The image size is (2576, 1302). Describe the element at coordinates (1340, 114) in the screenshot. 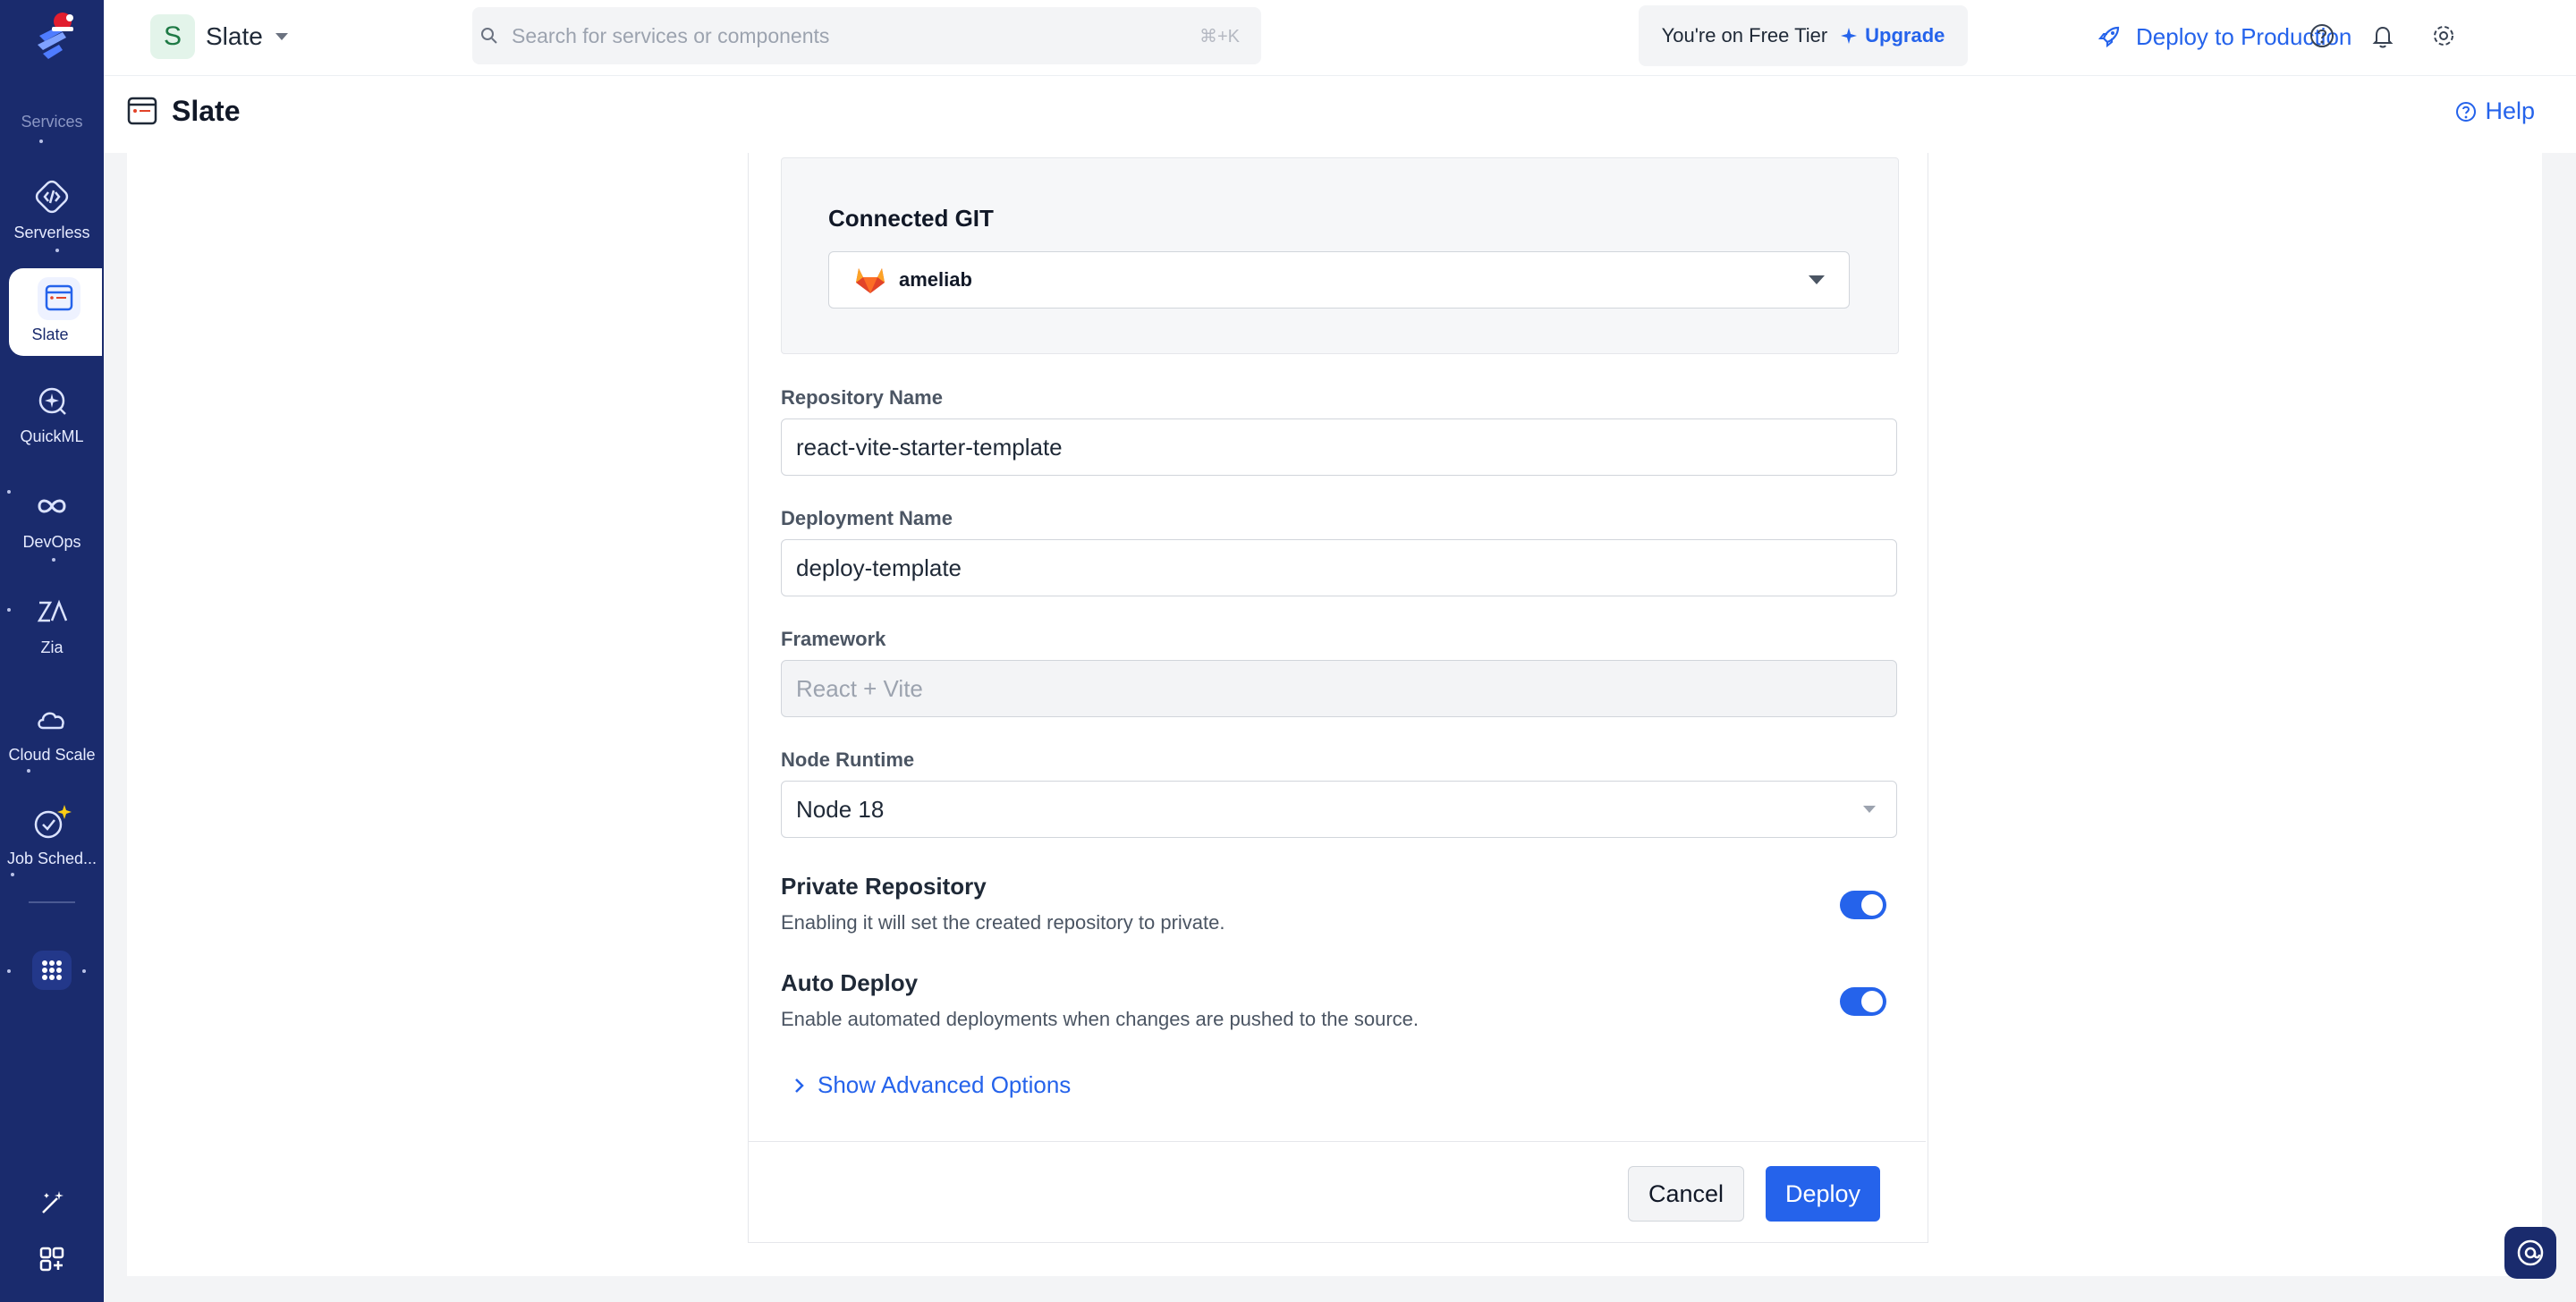

I see `page-header: Slate Help` at that location.